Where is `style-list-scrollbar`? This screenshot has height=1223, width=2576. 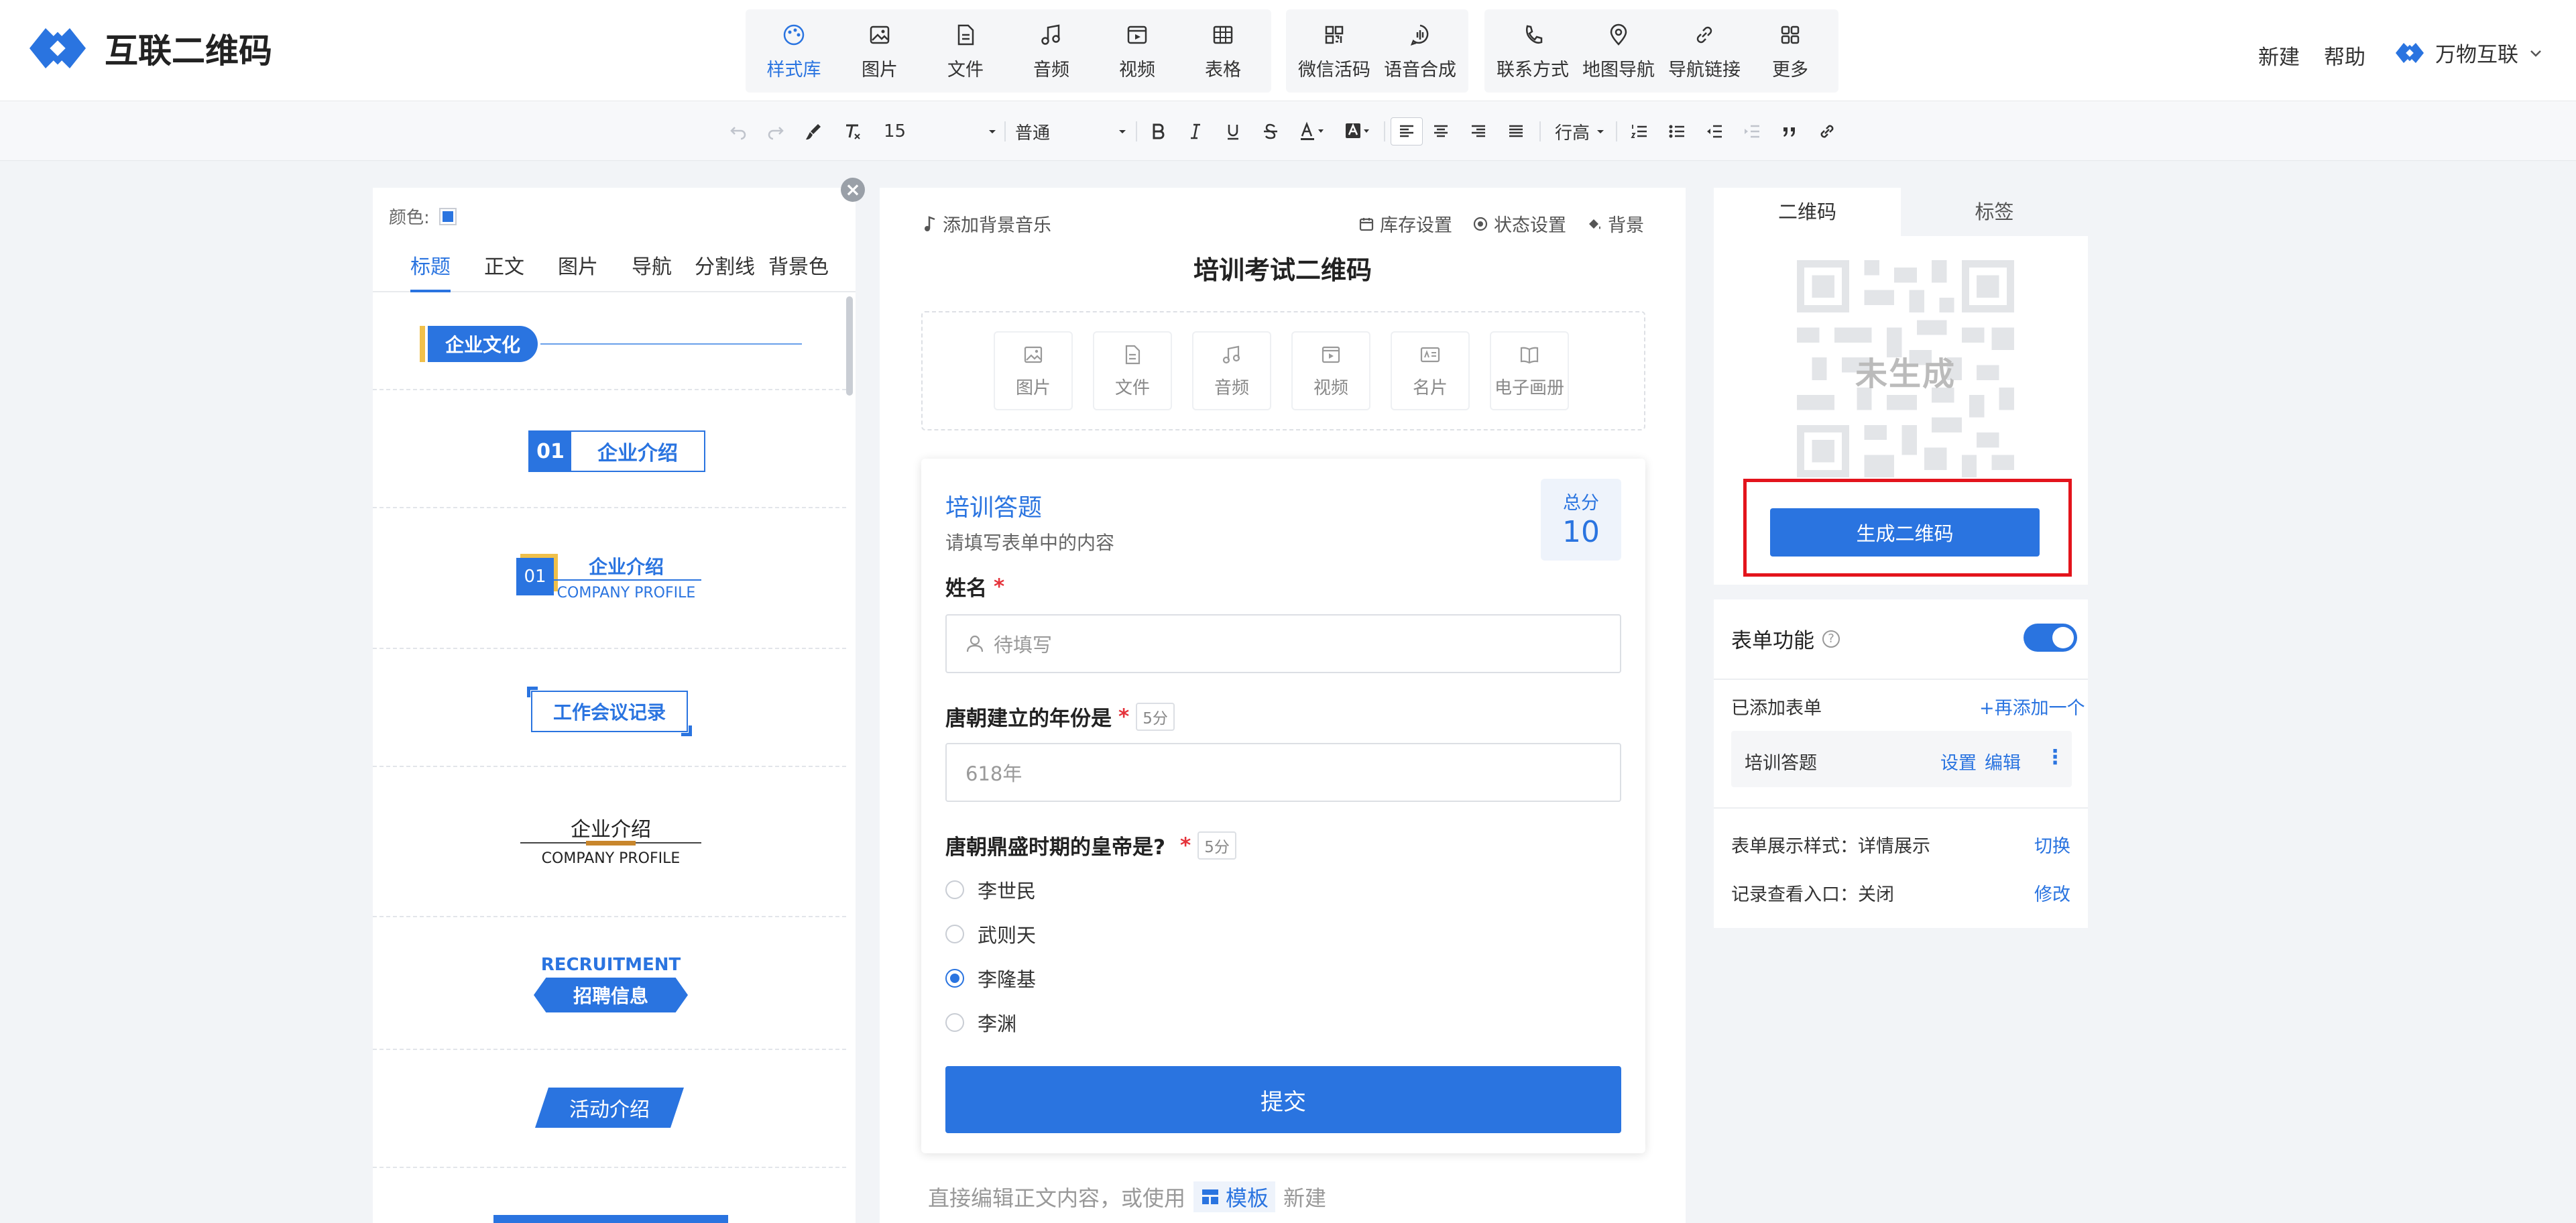 style-list-scrollbar is located at coordinates (849, 346).